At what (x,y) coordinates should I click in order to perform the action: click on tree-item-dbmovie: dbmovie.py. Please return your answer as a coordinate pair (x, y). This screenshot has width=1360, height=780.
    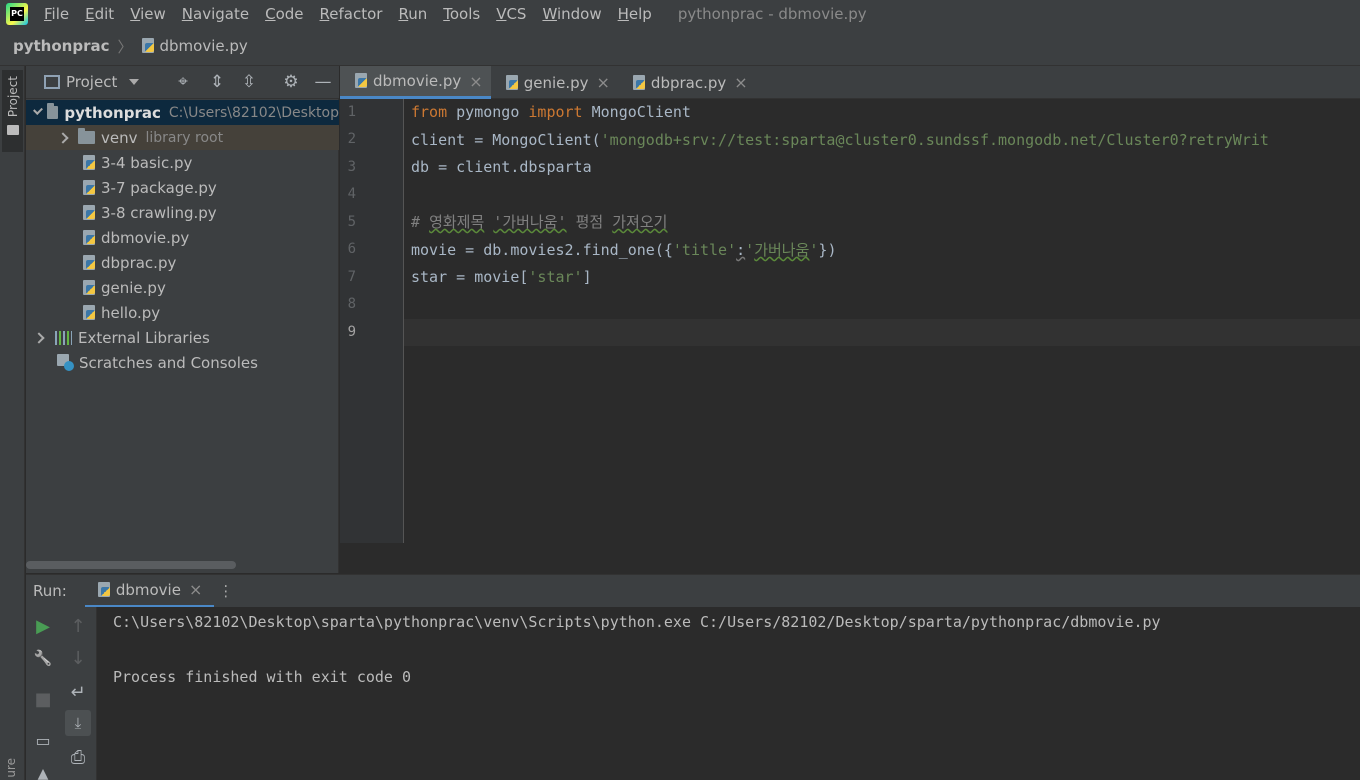
    Looking at the image, I should click on (182, 237).